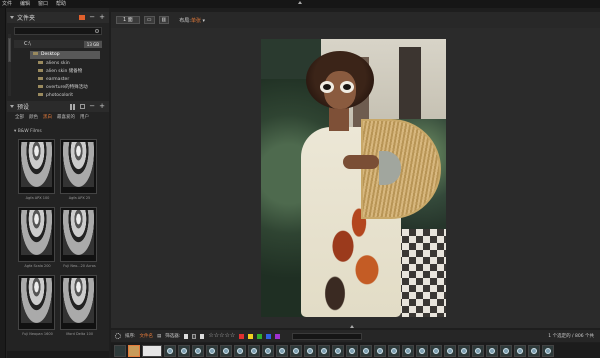 The height and width of the screenshot is (358, 600). What do you see at coordinates (78, 169) in the screenshot?
I see `preset-thumbnail: Agfa APX 25` at bounding box center [78, 169].